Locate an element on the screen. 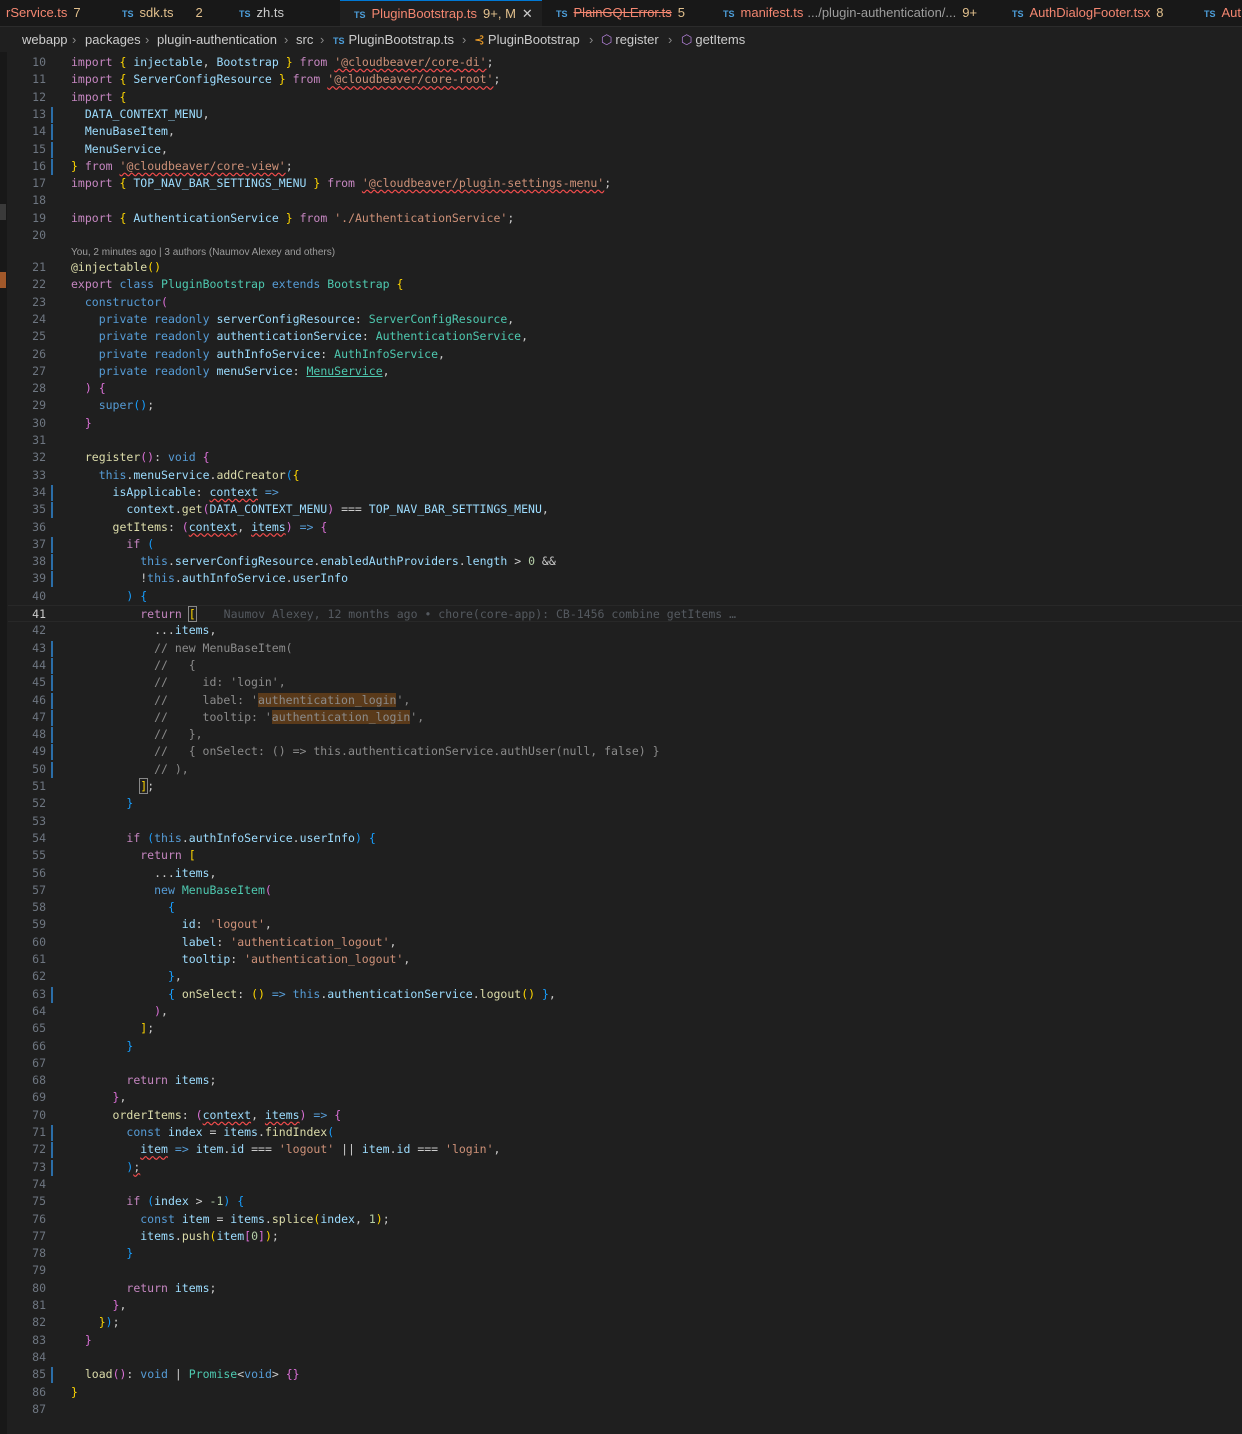 The height and width of the screenshot is (1434, 1242). code-line: 75 if (index > -1) { is located at coordinates (138, 1201).